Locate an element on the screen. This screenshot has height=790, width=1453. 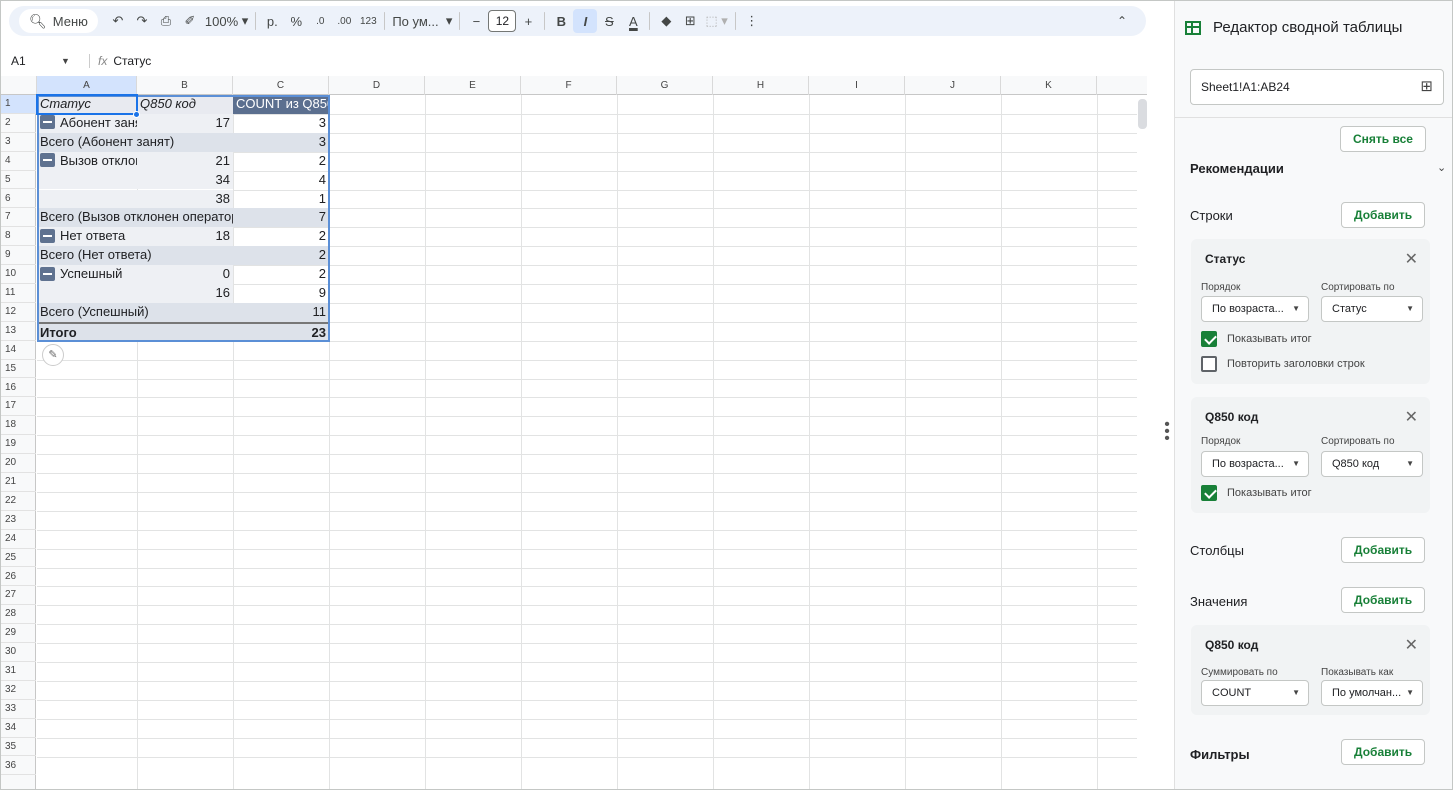
row-header: 33 is located at coordinates (18, 709).